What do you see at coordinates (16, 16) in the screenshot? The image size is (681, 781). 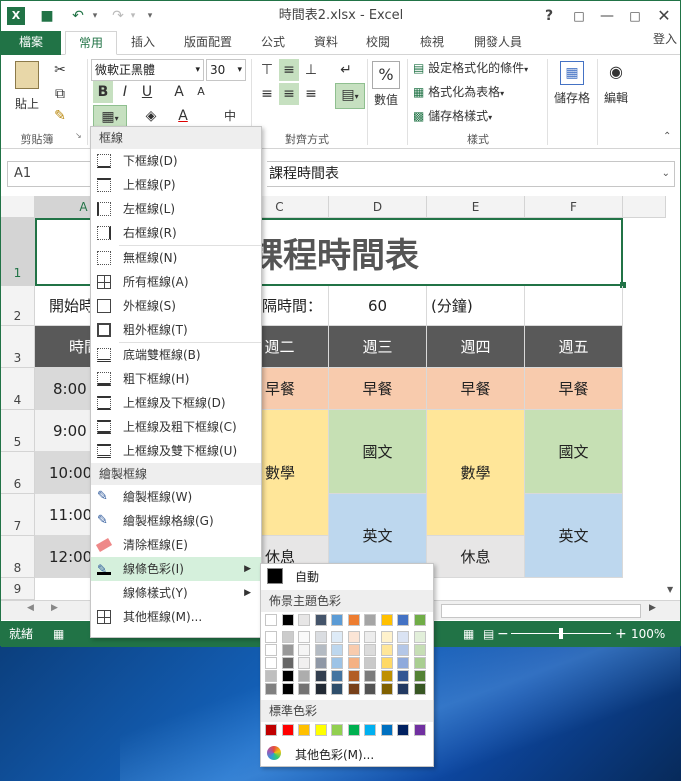 I see `excel-app-icon: X` at bounding box center [16, 16].